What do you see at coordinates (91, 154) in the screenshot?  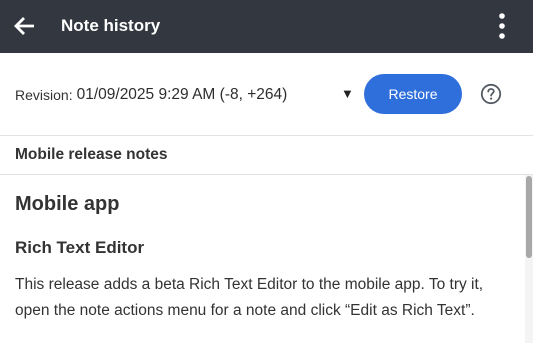 I see `note-title: Mobile release notes` at bounding box center [91, 154].